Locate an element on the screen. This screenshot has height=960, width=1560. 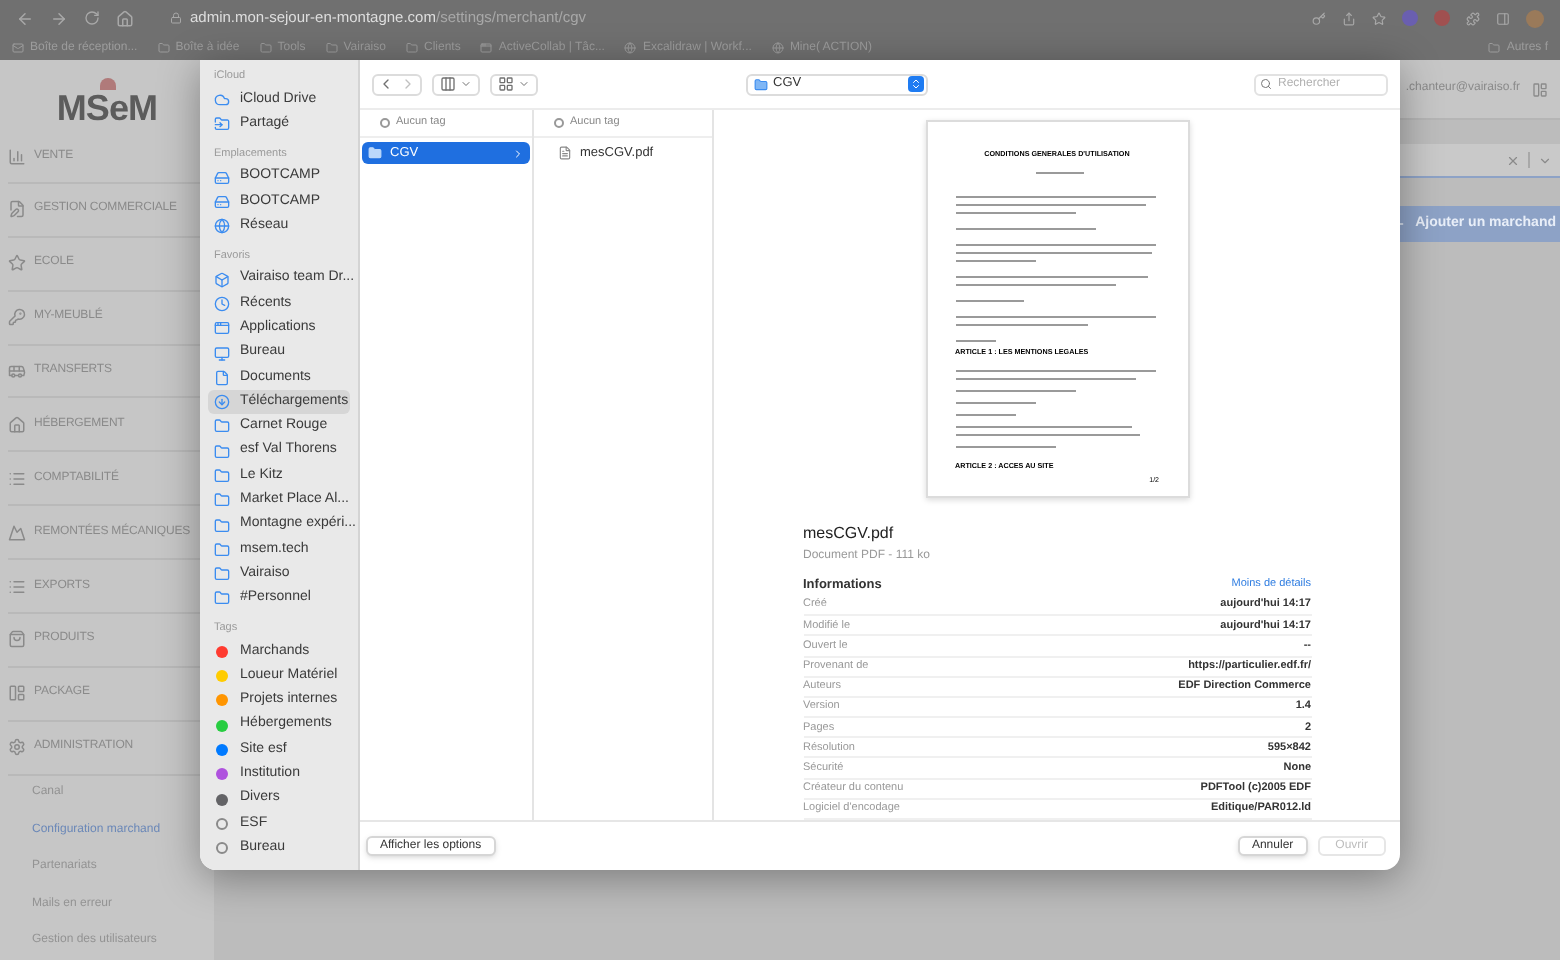
file-name: mesCGV.pdf is located at coordinates (849, 533).